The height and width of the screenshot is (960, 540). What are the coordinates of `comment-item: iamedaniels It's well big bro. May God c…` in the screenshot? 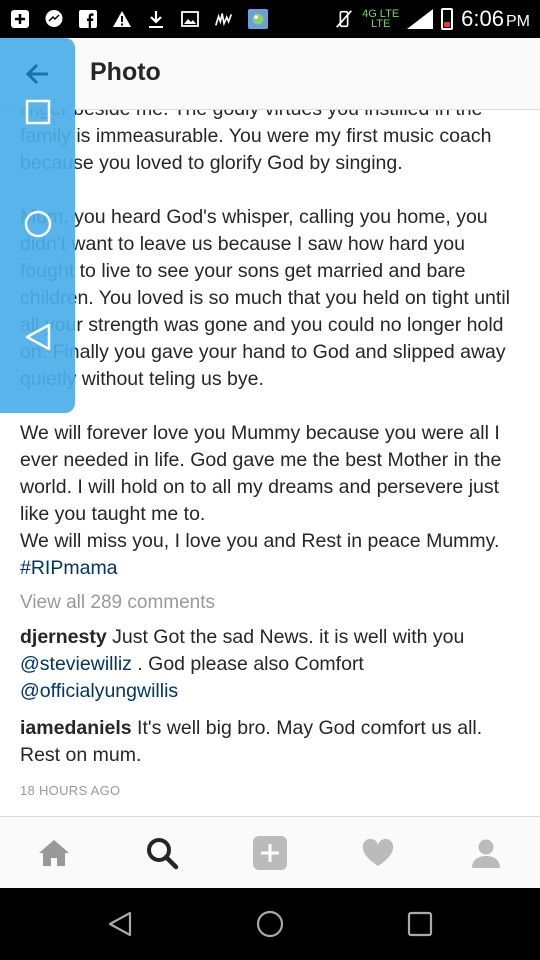 It's located at (270, 742).